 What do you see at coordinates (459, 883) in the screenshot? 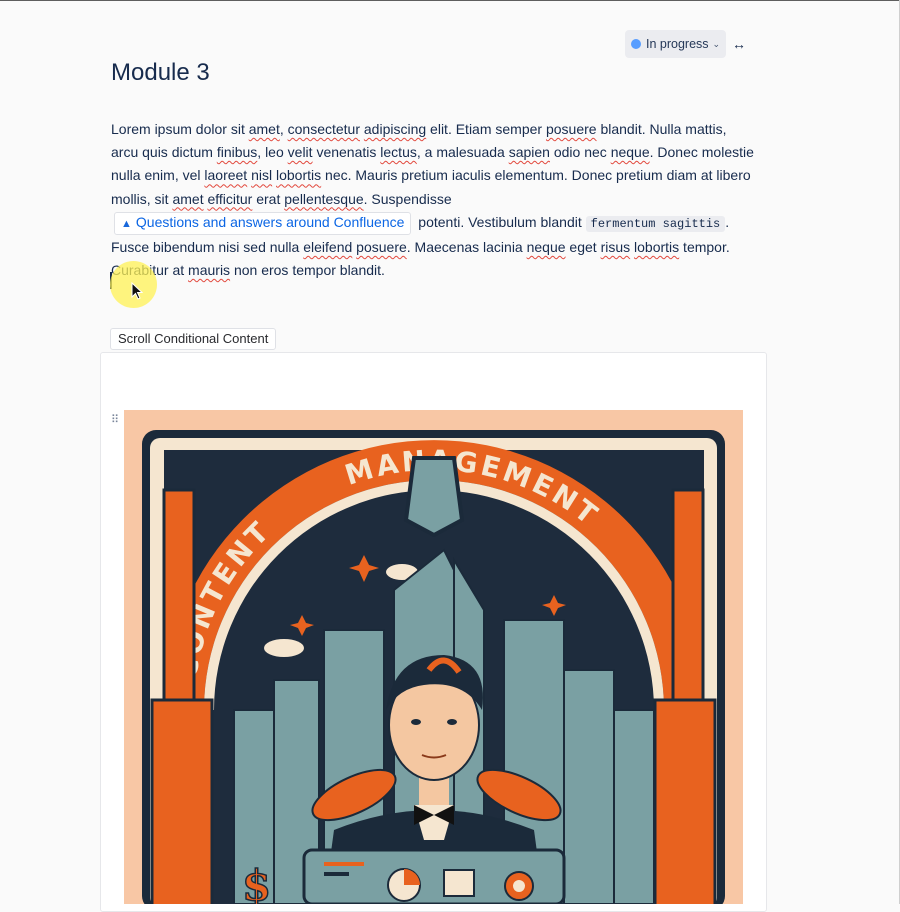
I see `bar-chart-icon` at bounding box center [459, 883].